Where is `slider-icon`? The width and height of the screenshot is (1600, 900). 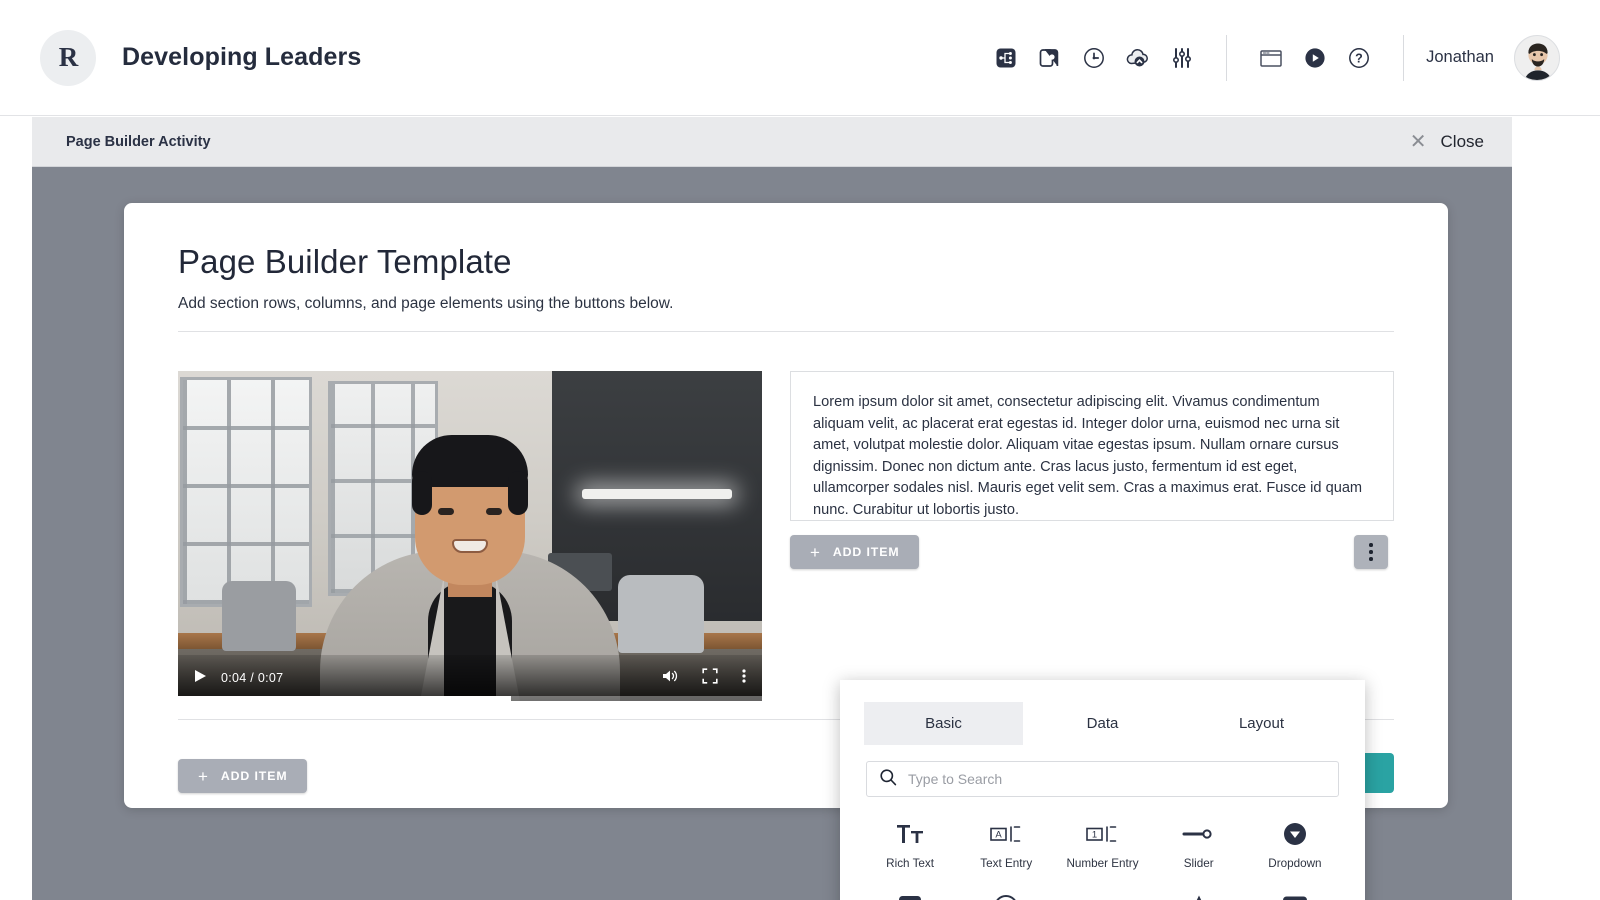 slider-icon is located at coordinates (1199, 834).